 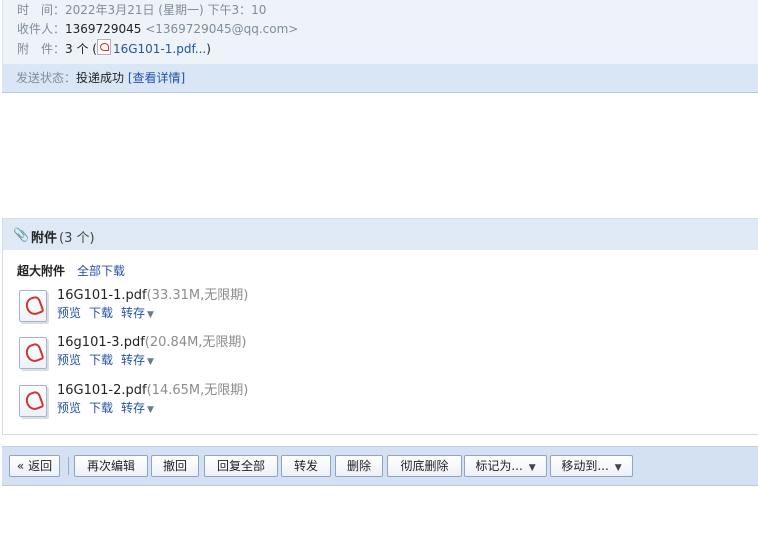 I want to click on pdf-icon, so click(x=103, y=47).